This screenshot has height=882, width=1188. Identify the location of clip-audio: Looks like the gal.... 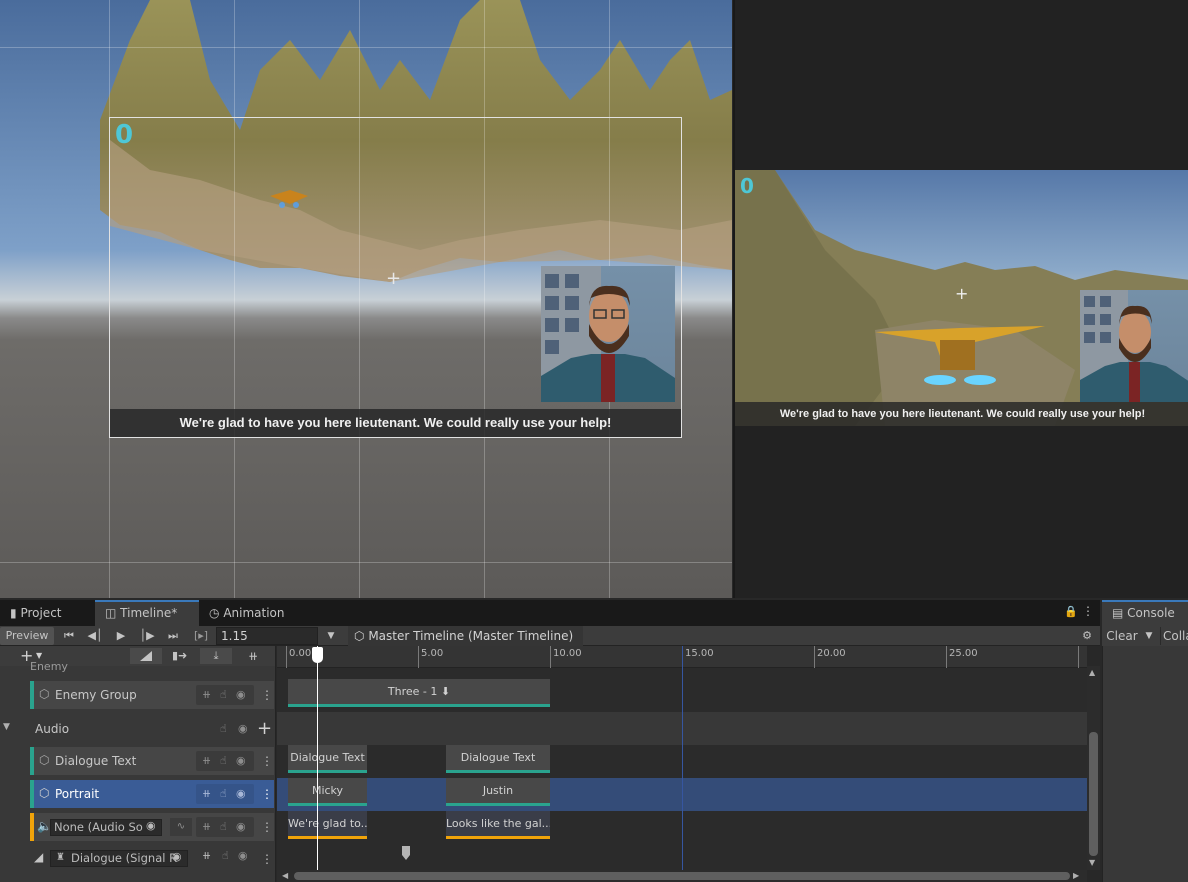
(498, 825).